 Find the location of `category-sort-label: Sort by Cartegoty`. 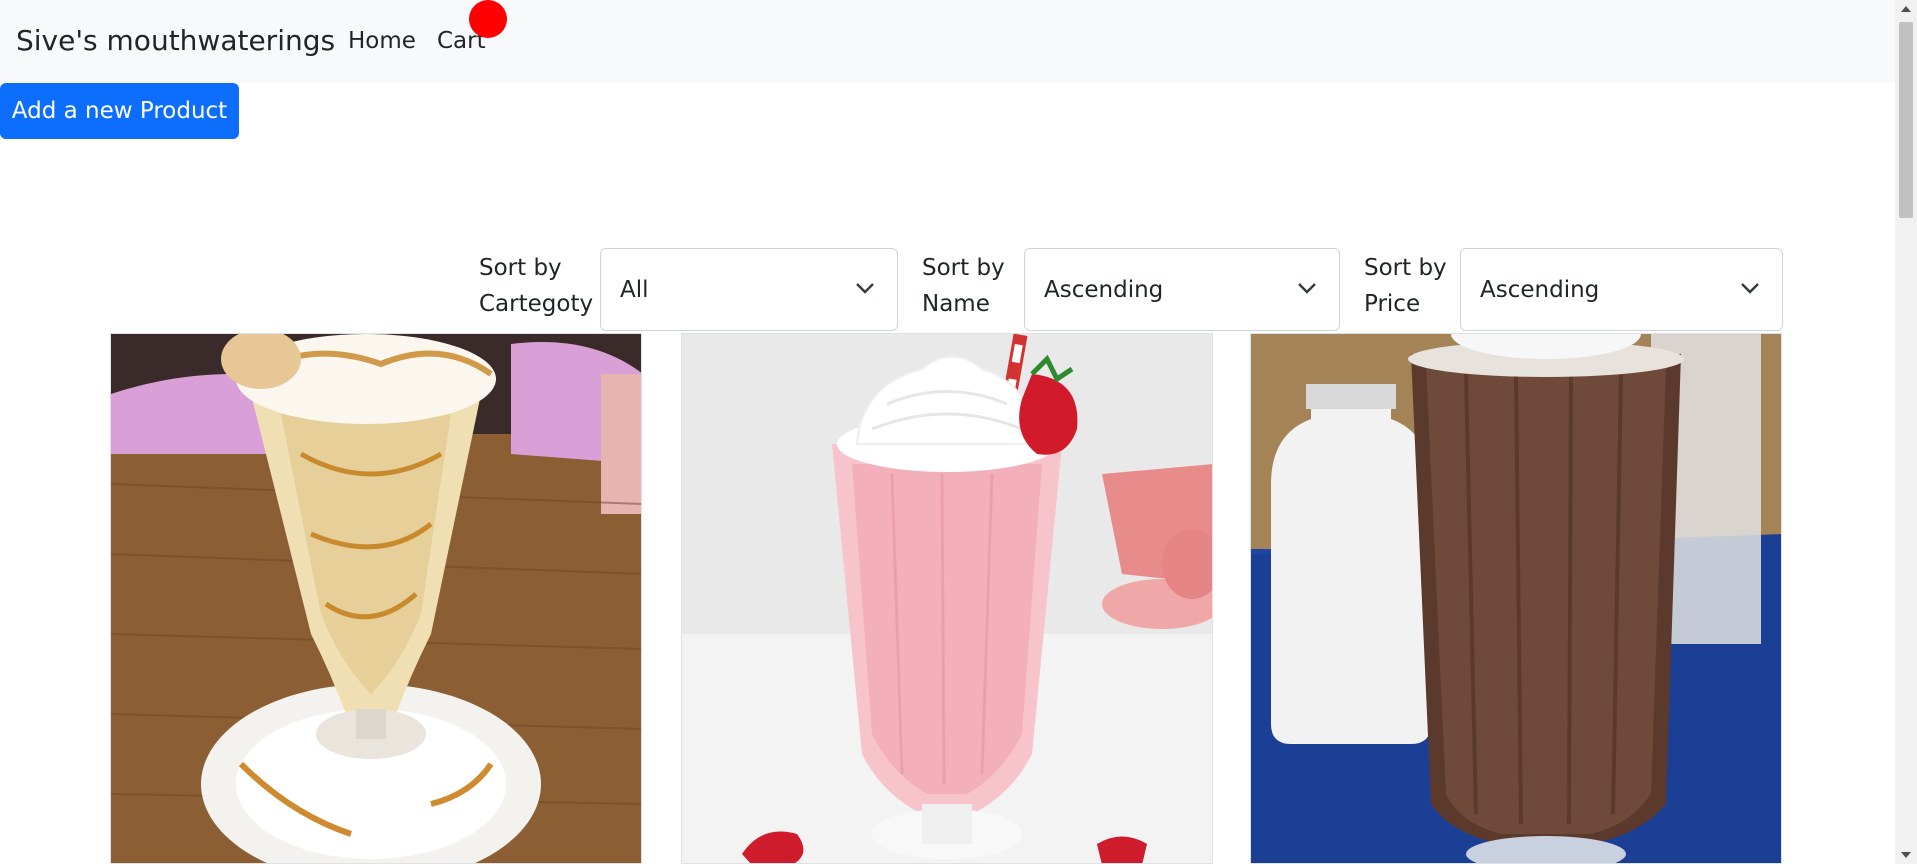

category-sort-label: Sort by Cartegoty is located at coordinates (536, 286).